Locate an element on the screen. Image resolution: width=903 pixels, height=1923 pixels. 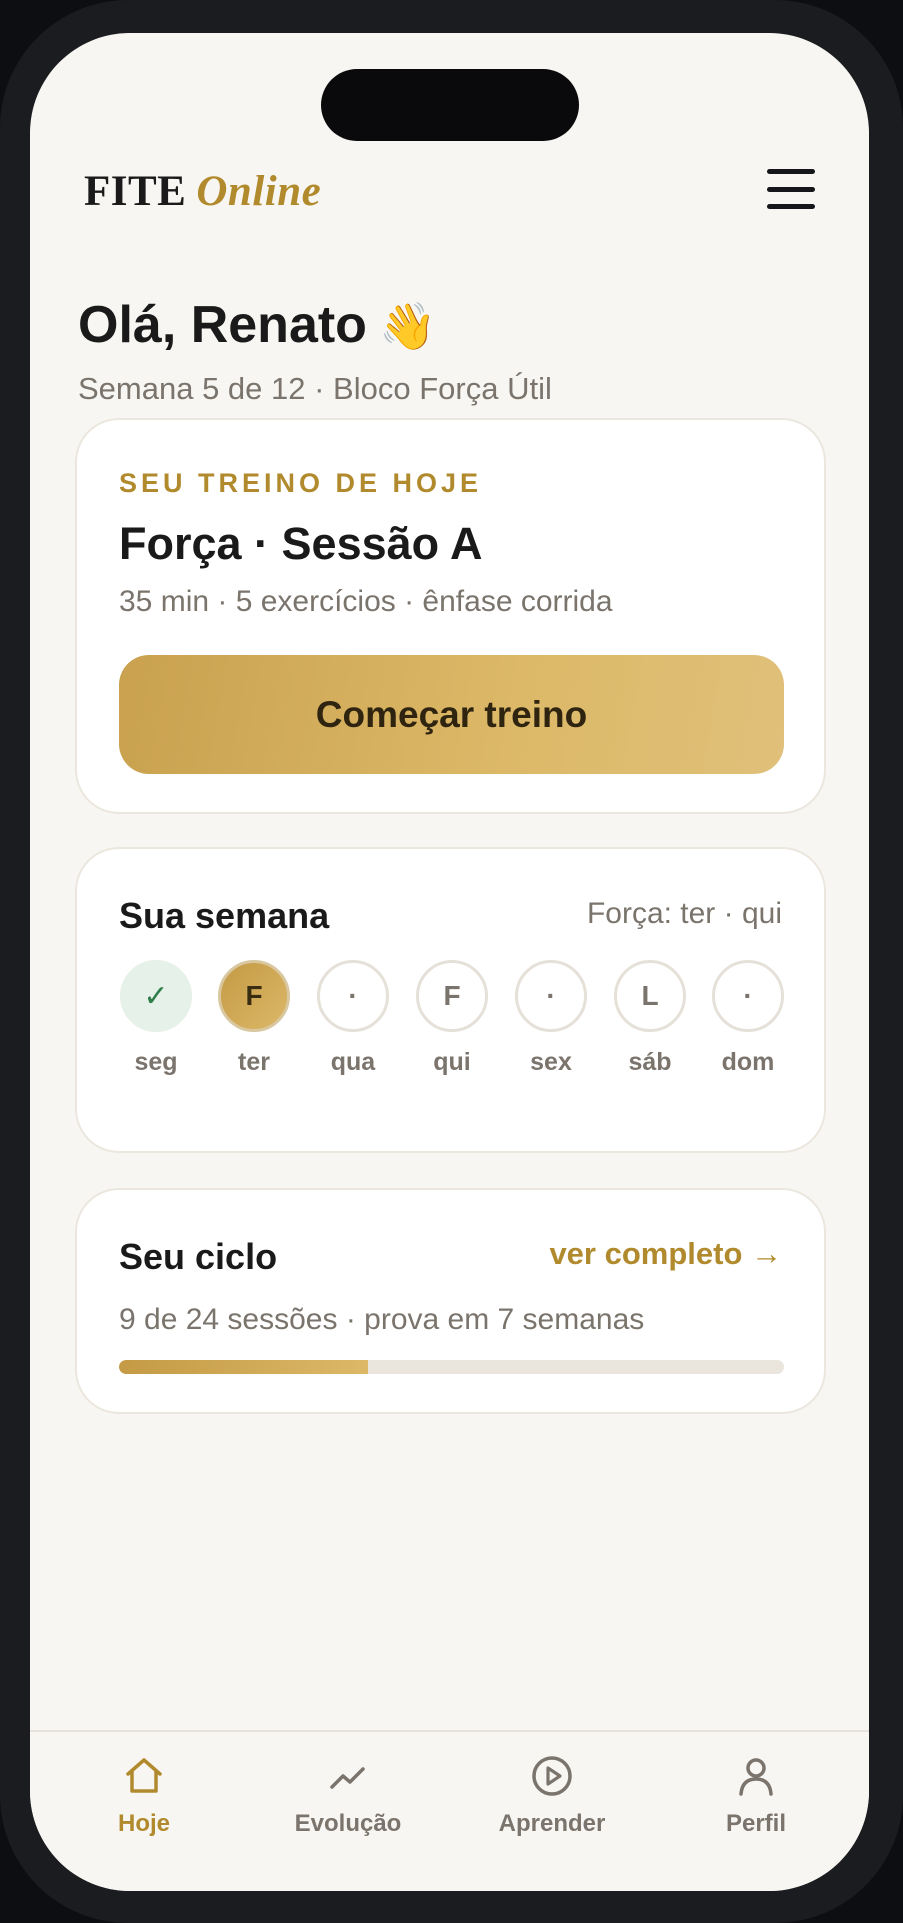
cycle-meta: 9 de 24 sessões · prova em 7 semanas is located at coordinates (382, 1319).